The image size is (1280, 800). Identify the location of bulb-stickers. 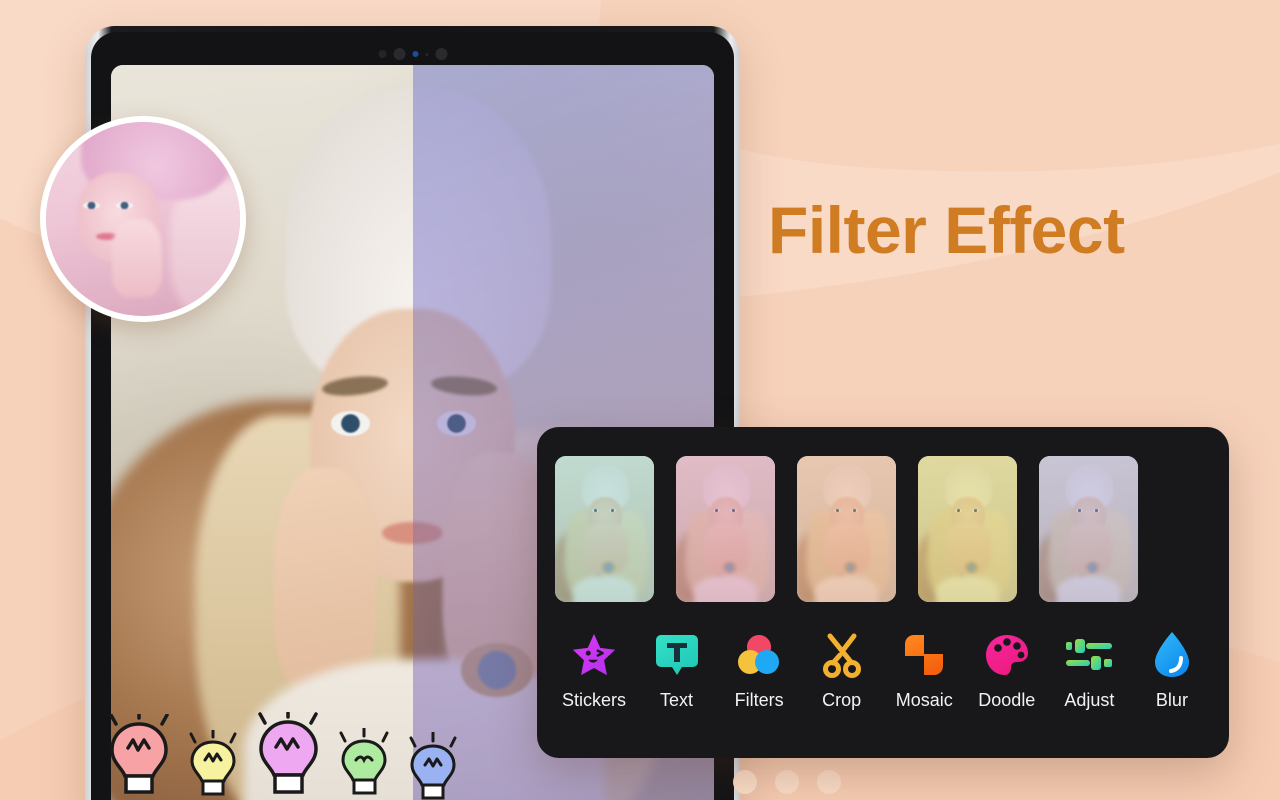
(283, 756).